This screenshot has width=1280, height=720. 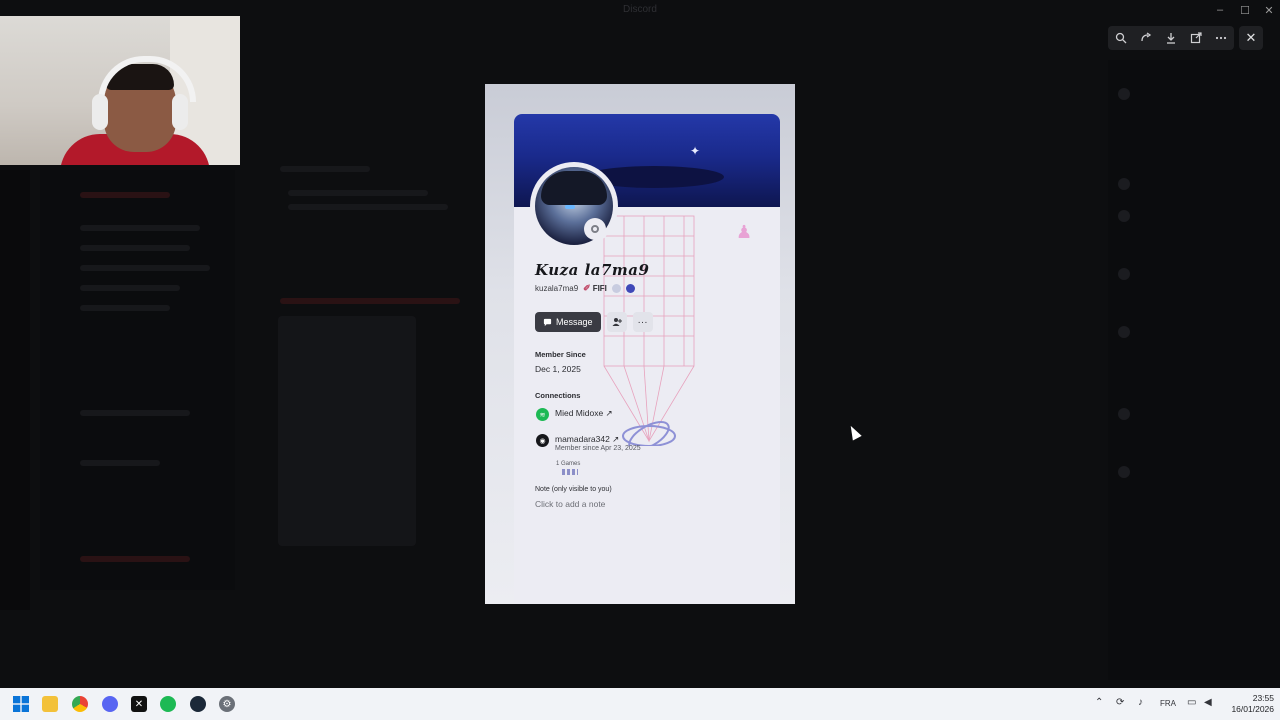 I want to click on member-list, so click(x=1194, y=370).